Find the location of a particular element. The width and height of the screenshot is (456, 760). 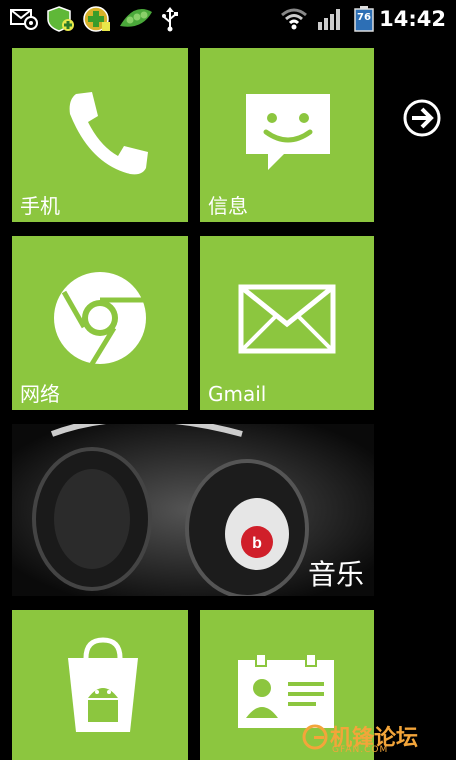

plus-cross-icon is located at coordinates (96, 19).